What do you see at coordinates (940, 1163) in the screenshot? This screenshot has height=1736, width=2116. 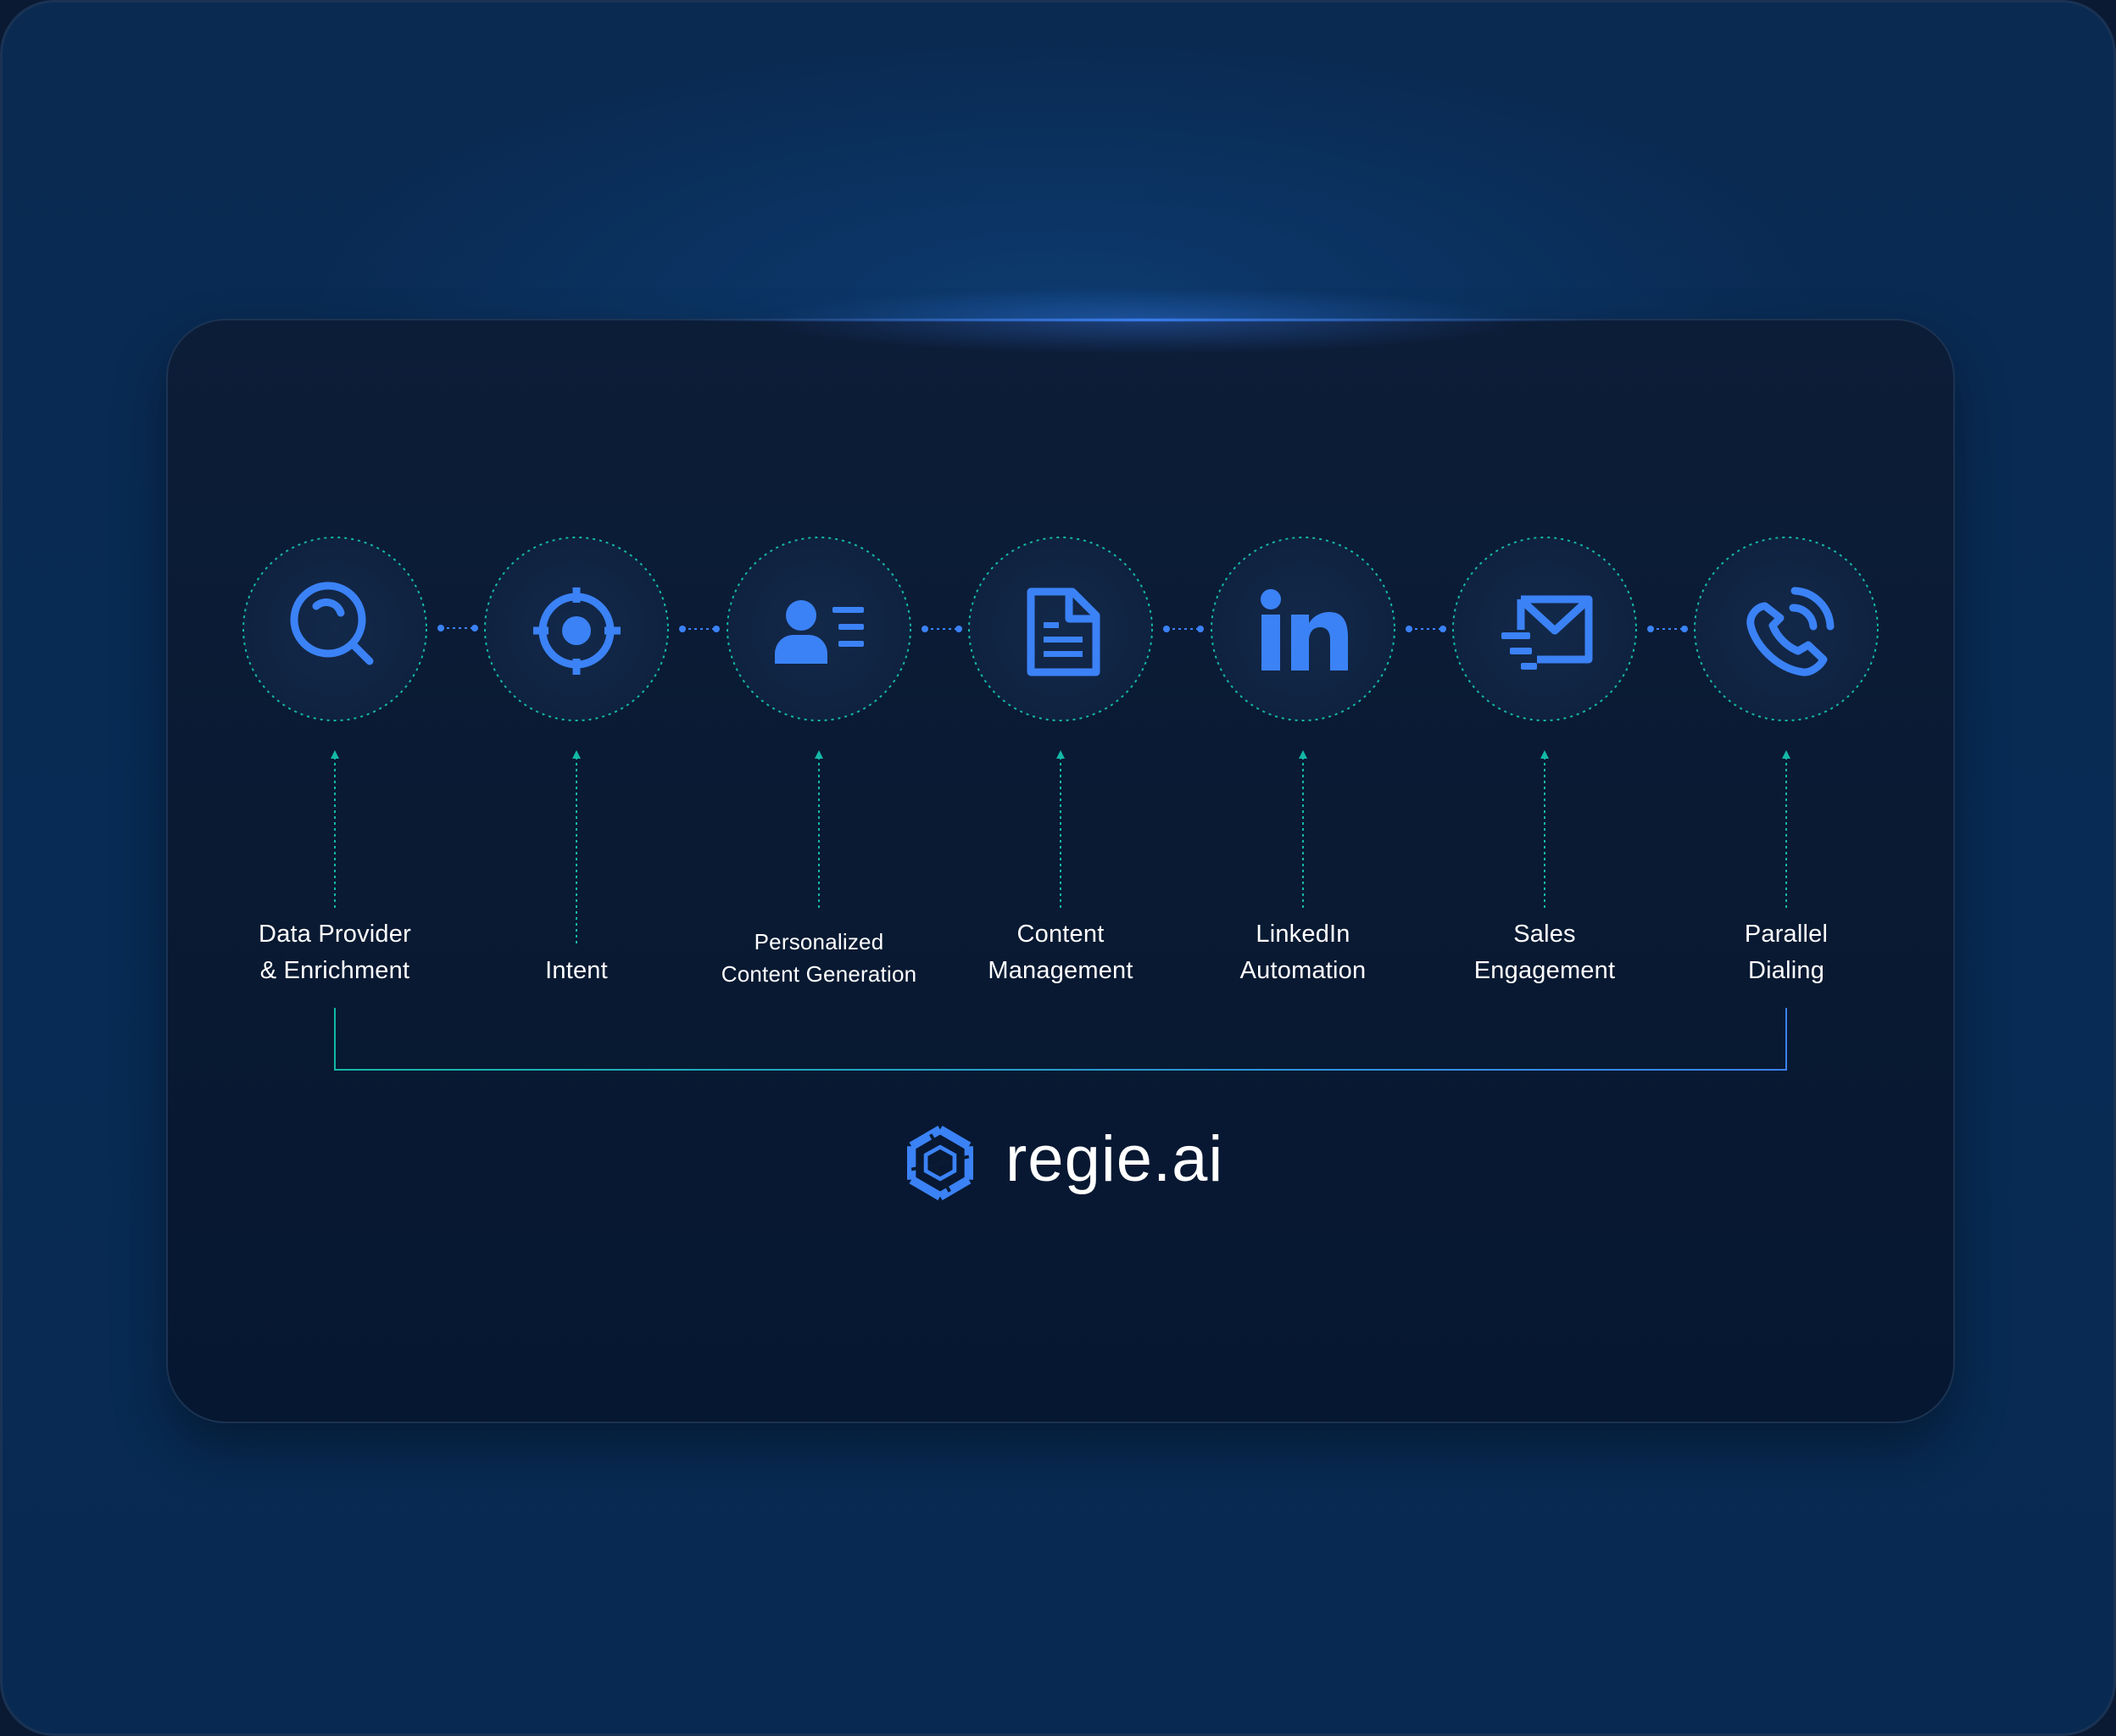 I see `regie-hexagon-logo-icon` at bounding box center [940, 1163].